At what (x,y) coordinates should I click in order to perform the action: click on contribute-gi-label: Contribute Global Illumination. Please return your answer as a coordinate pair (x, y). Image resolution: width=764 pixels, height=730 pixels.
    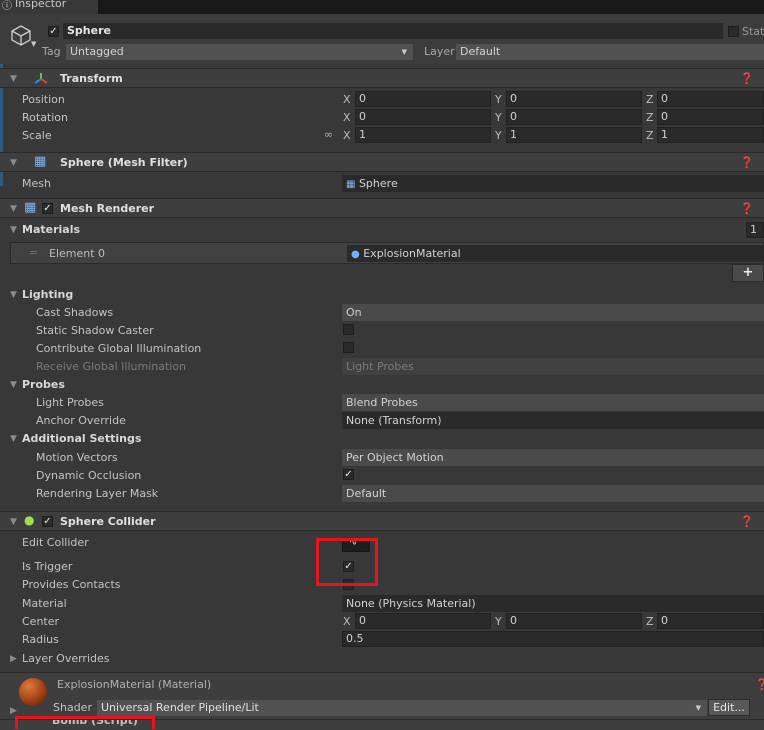
    Looking at the image, I should click on (119, 348).